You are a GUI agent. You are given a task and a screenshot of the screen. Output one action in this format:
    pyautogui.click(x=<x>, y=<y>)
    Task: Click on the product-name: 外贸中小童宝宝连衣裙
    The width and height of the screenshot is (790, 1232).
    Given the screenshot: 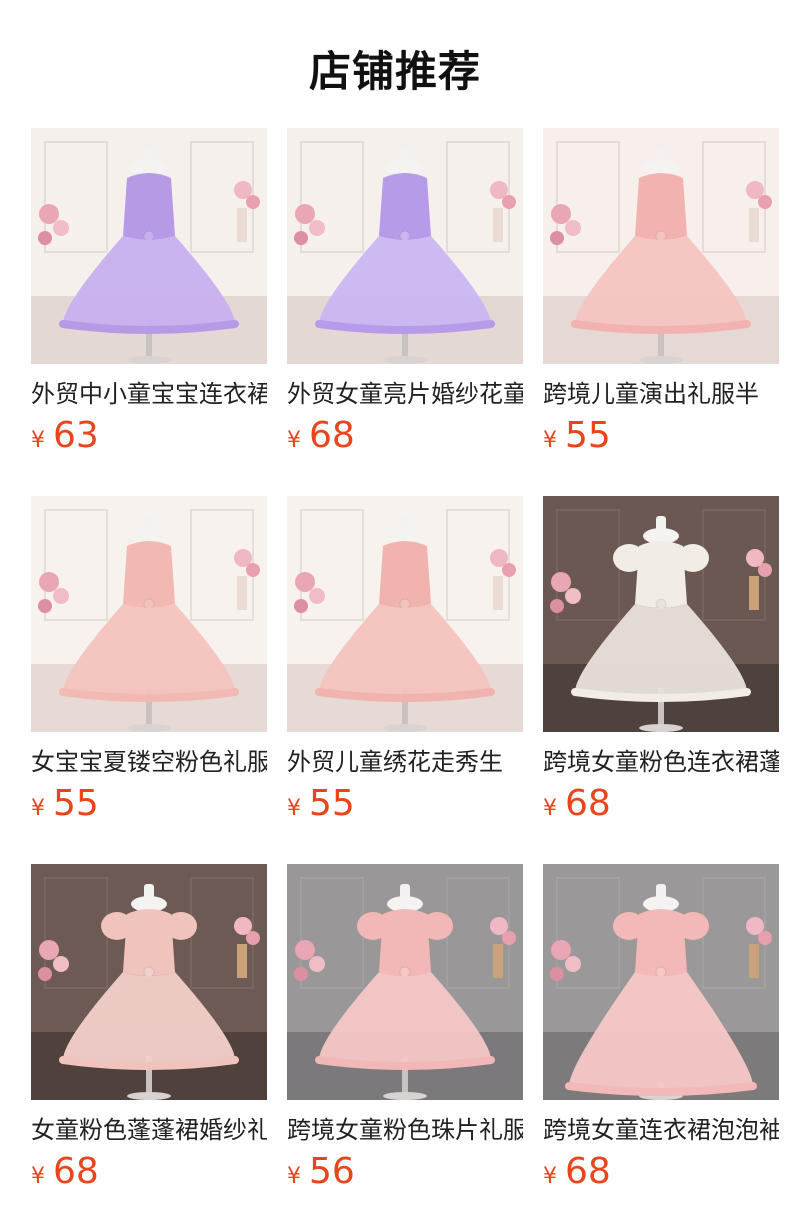 What is the action you would take?
    pyautogui.click(x=149, y=394)
    